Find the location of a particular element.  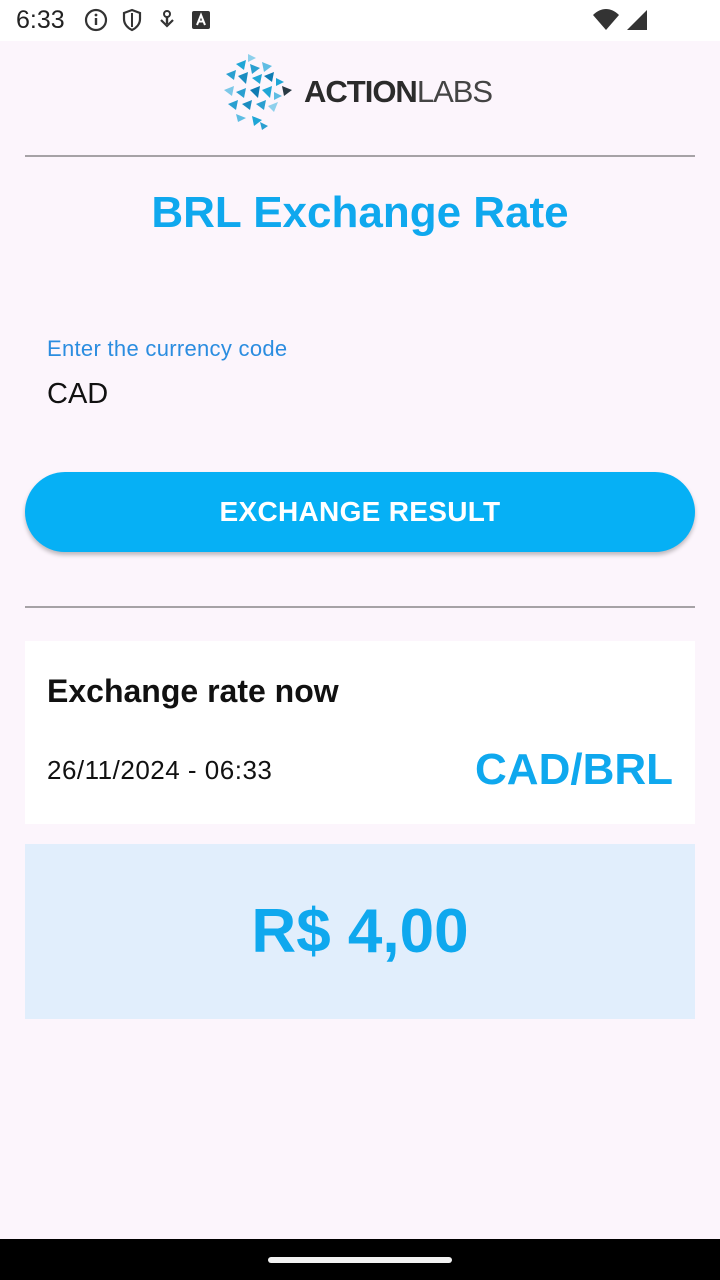

result-box: R$ 4,00 is located at coordinates (360, 931).